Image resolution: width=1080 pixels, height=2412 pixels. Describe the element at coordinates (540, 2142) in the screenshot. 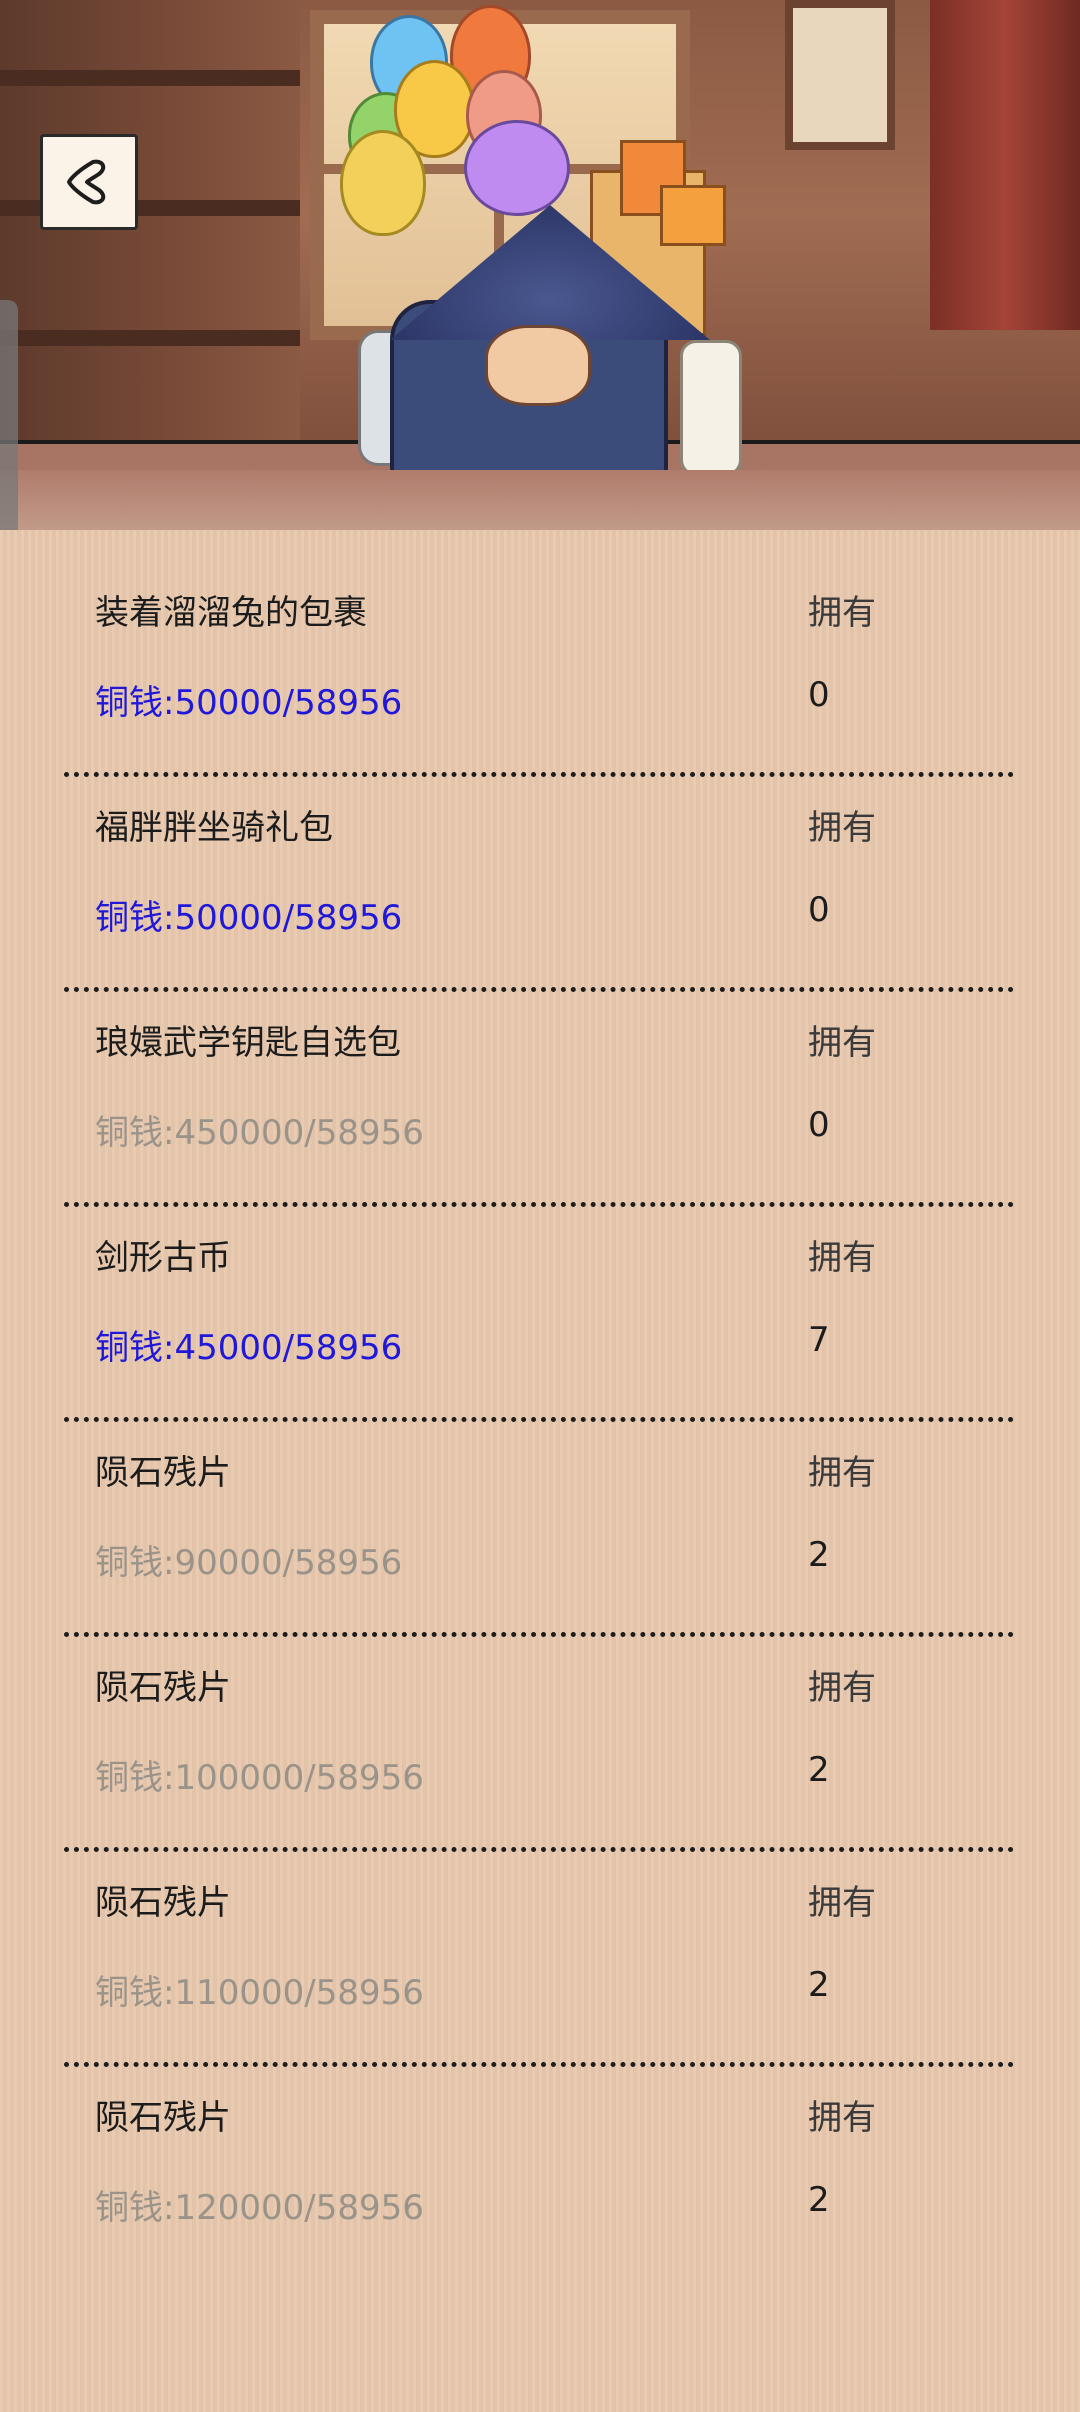

I see `list-item: 陨石残片 拥有 铜钱:120000/58956 2` at that location.